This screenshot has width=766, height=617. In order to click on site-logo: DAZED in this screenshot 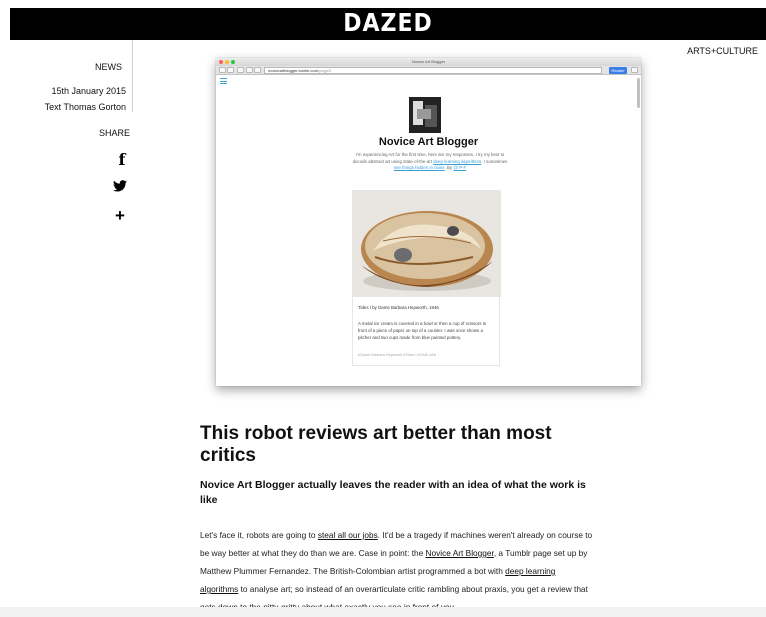, I will do `click(388, 24)`.